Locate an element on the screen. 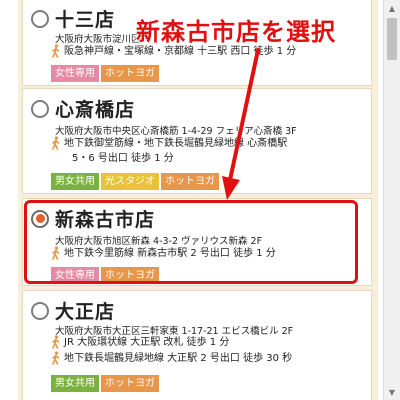  triangle-up-icon: ▲ is located at coordinates (392, 8).